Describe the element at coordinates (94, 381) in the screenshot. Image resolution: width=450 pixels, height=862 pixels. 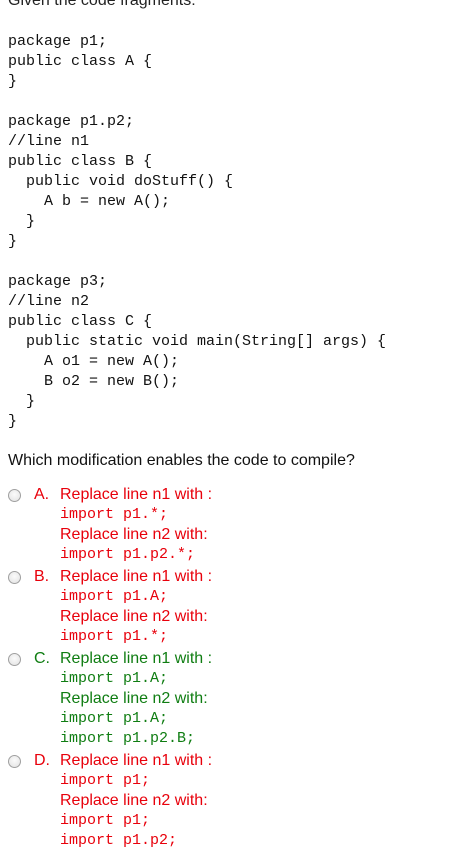
I see `code-line: B o2 = new B();` at that location.